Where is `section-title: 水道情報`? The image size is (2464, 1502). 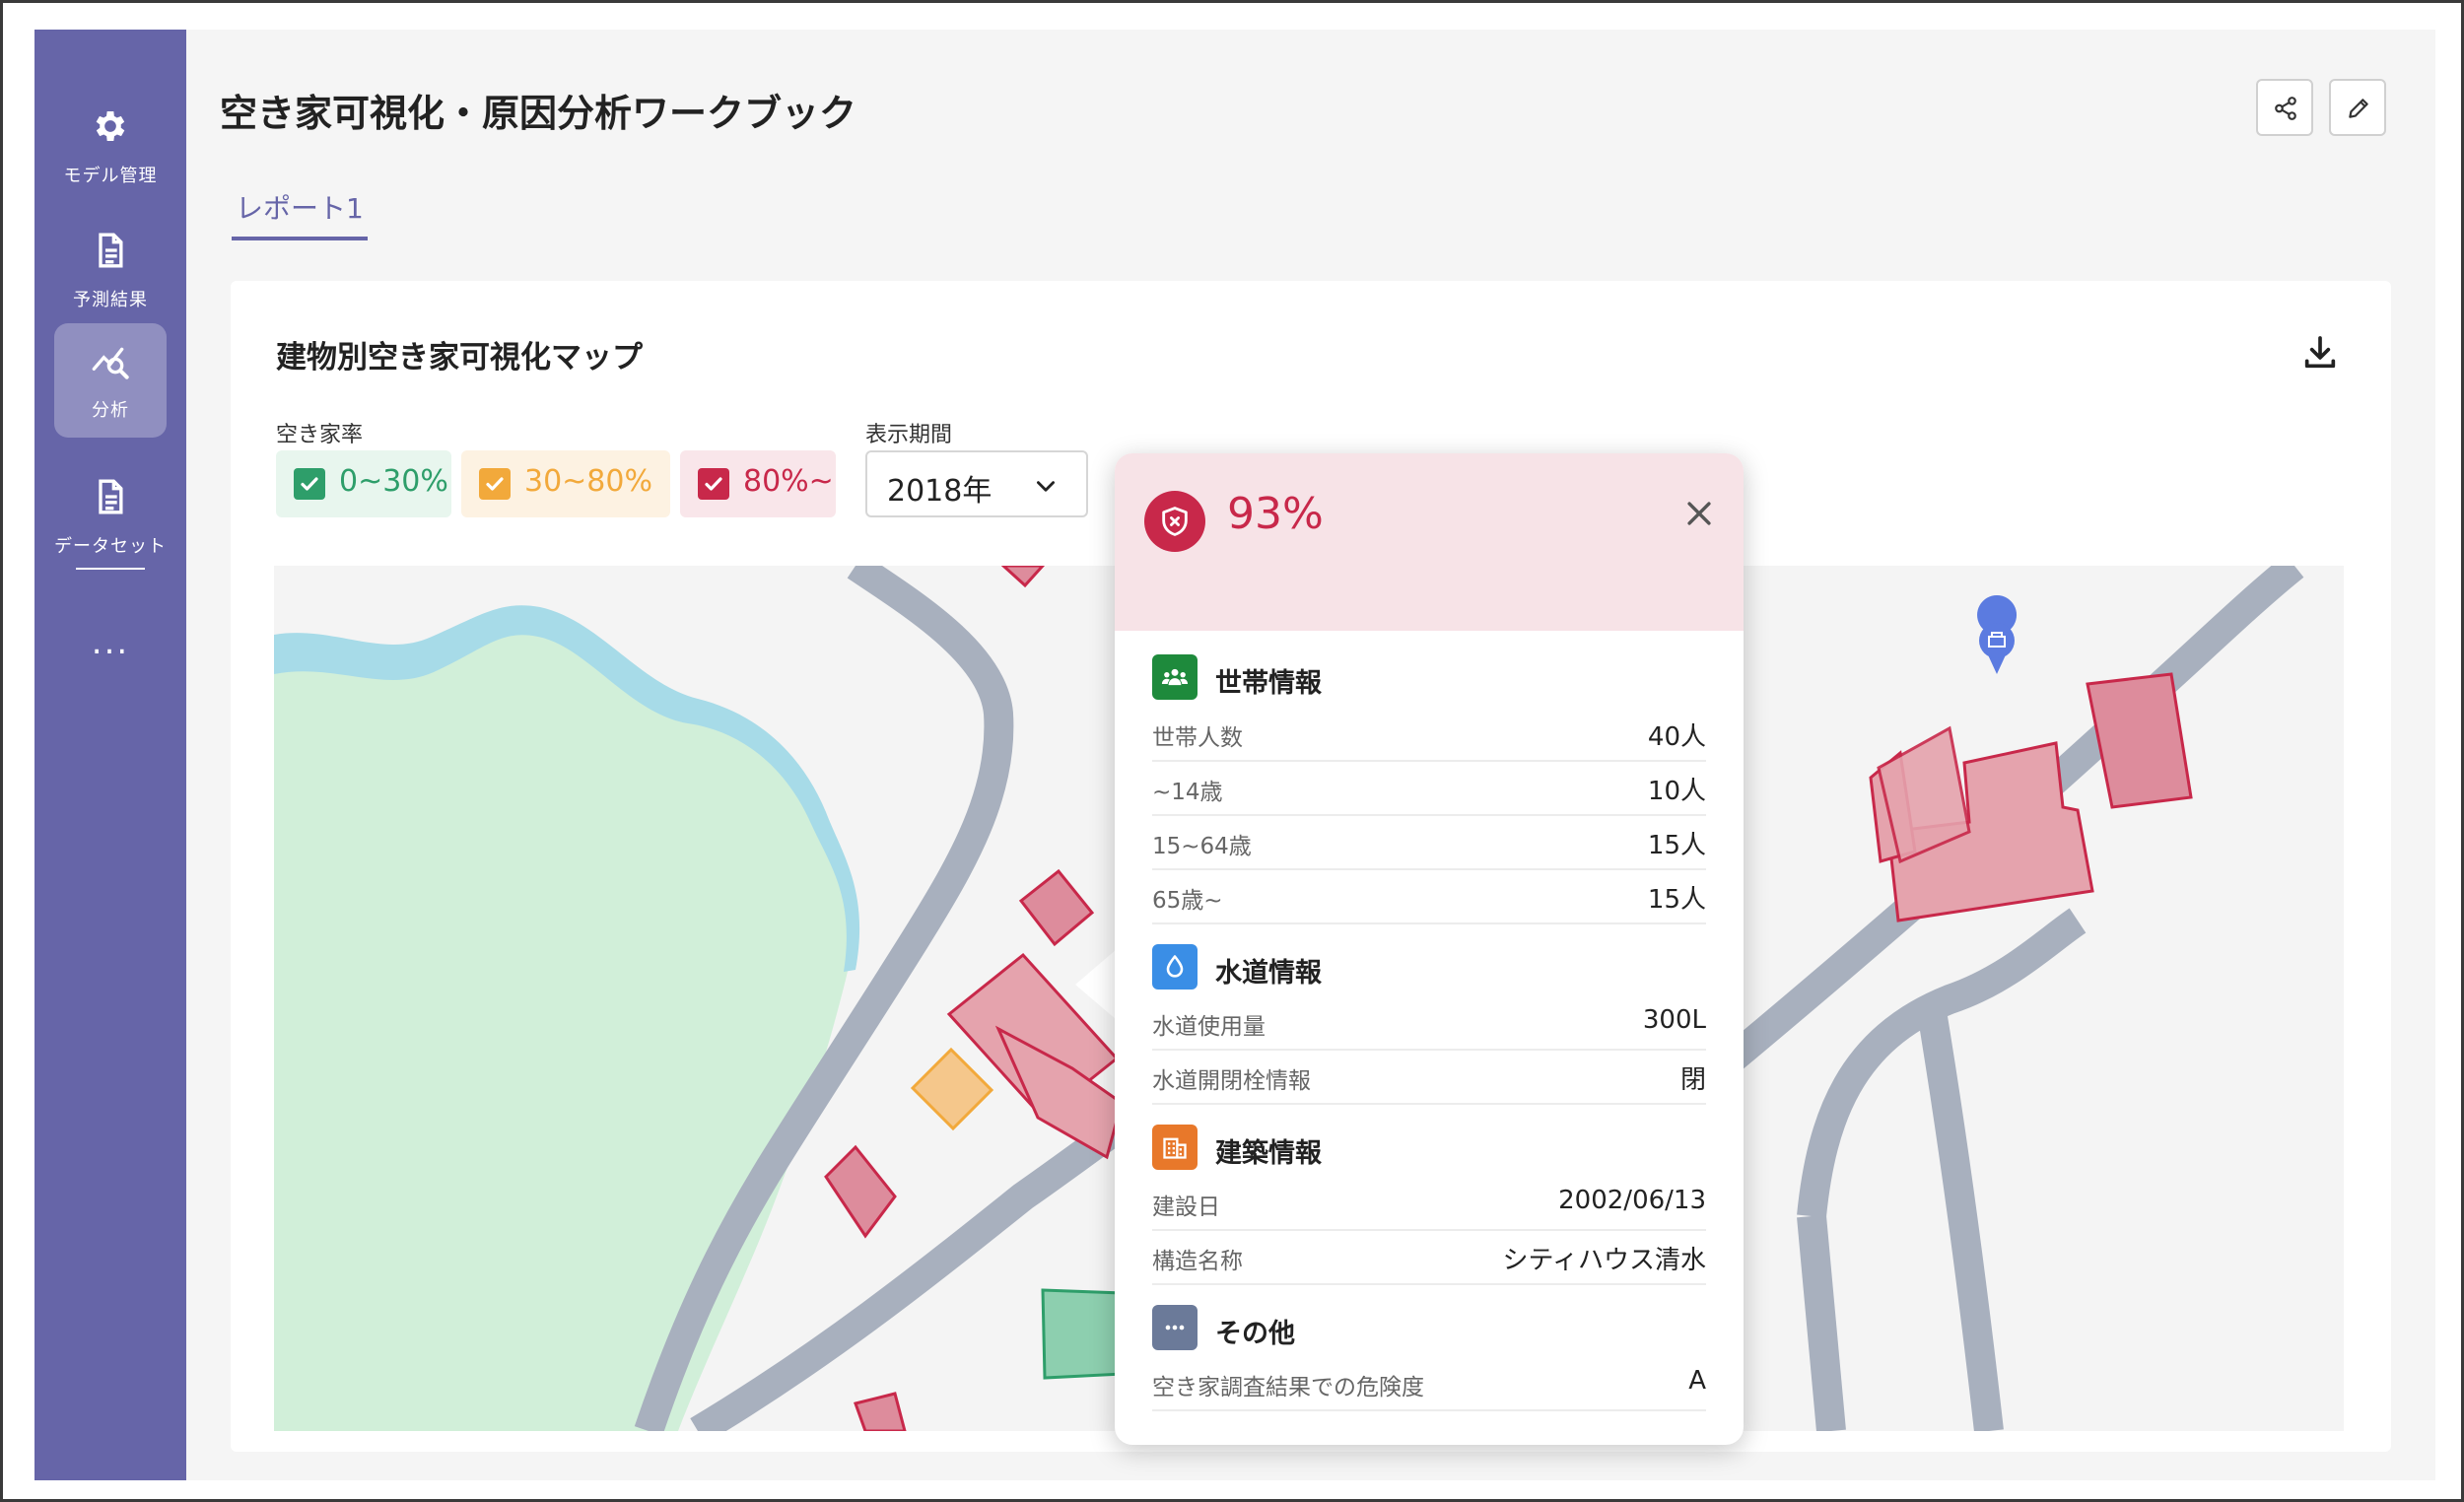 section-title: 水道情報 is located at coordinates (1268, 973).